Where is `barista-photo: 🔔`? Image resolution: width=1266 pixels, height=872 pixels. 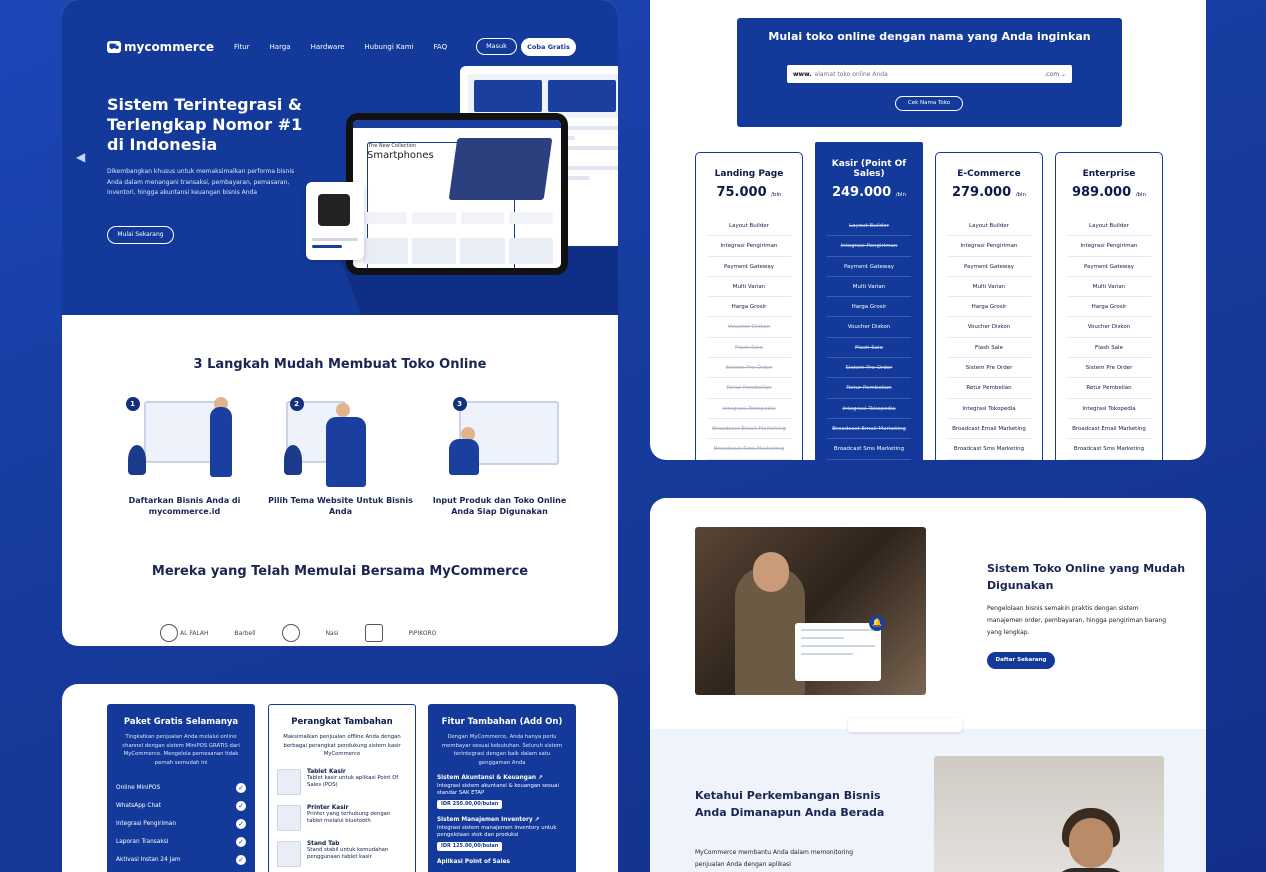
barista-photo: 🔔 is located at coordinates (810, 611).